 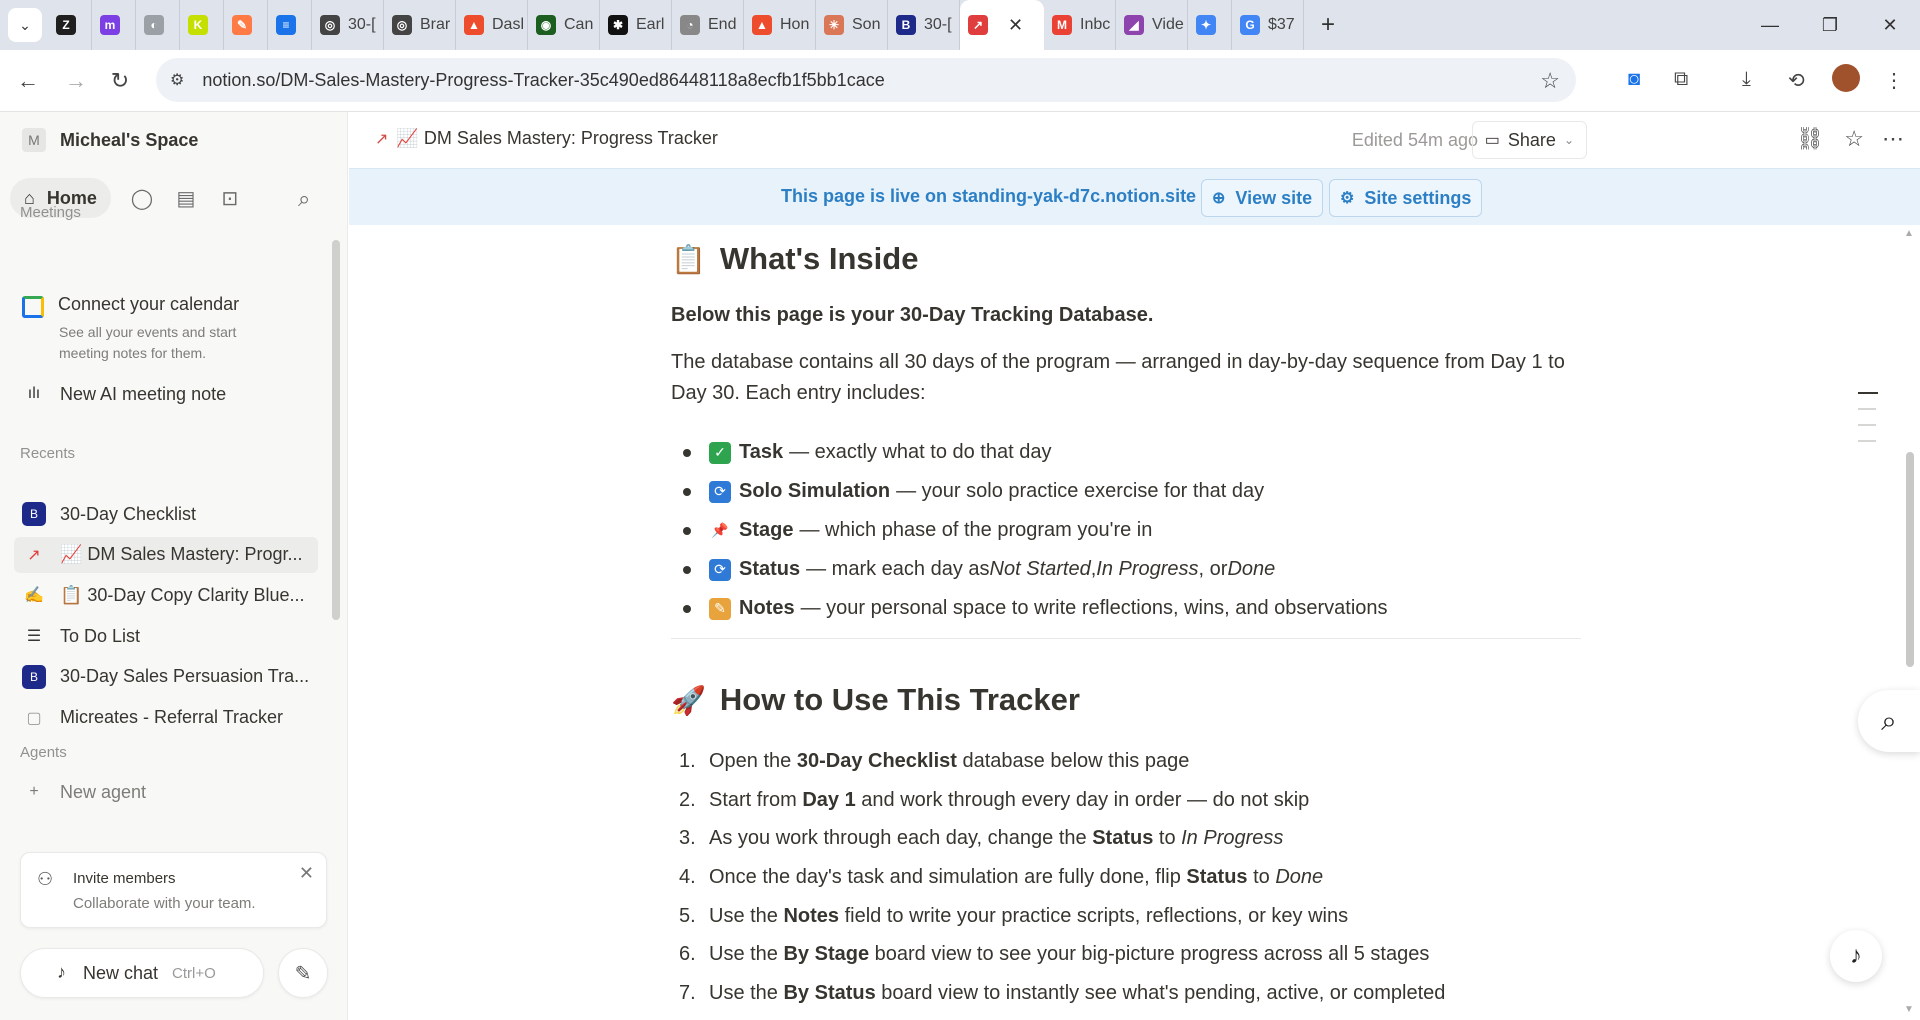 What do you see at coordinates (1810, 139) in the screenshot?
I see `copy-link-icon: ⛓` at bounding box center [1810, 139].